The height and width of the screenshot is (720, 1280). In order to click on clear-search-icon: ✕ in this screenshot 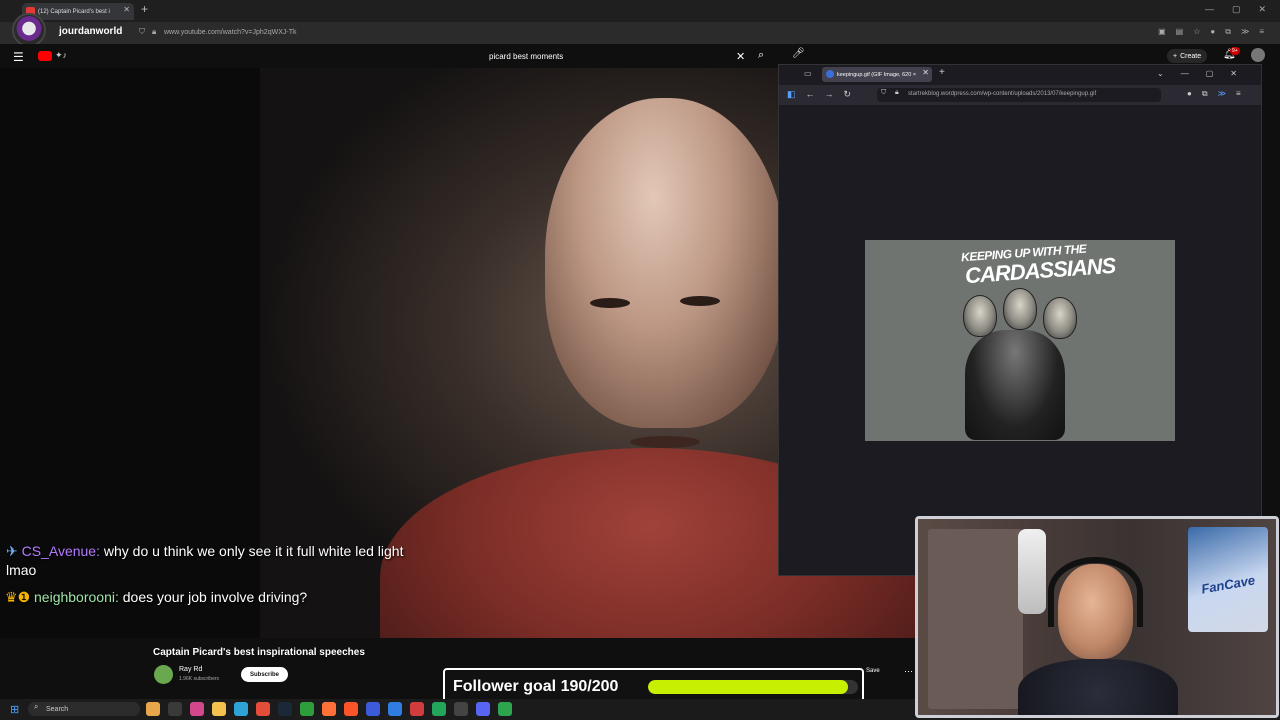, I will do `click(740, 56)`.